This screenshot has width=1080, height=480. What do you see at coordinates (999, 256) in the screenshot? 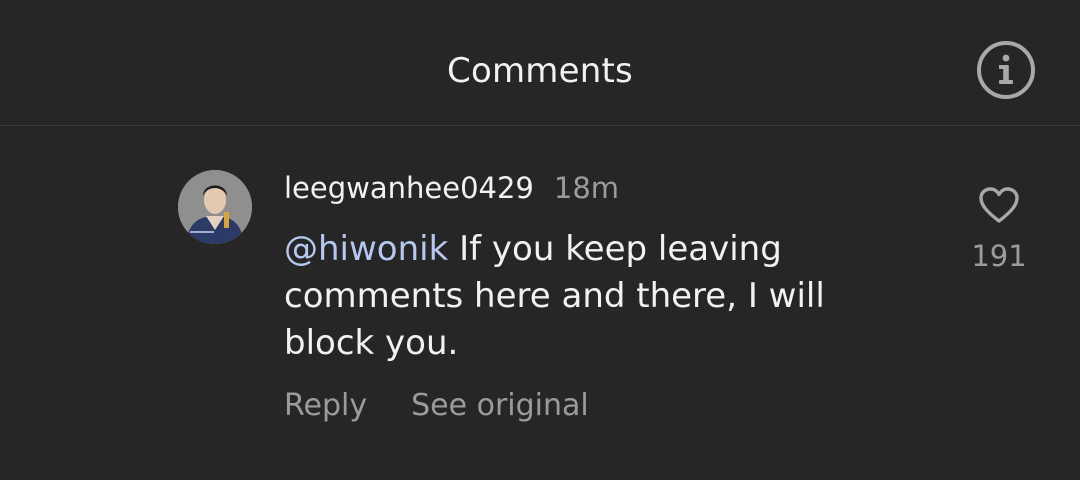
I see `like-count: 191` at bounding box center [999, 256].